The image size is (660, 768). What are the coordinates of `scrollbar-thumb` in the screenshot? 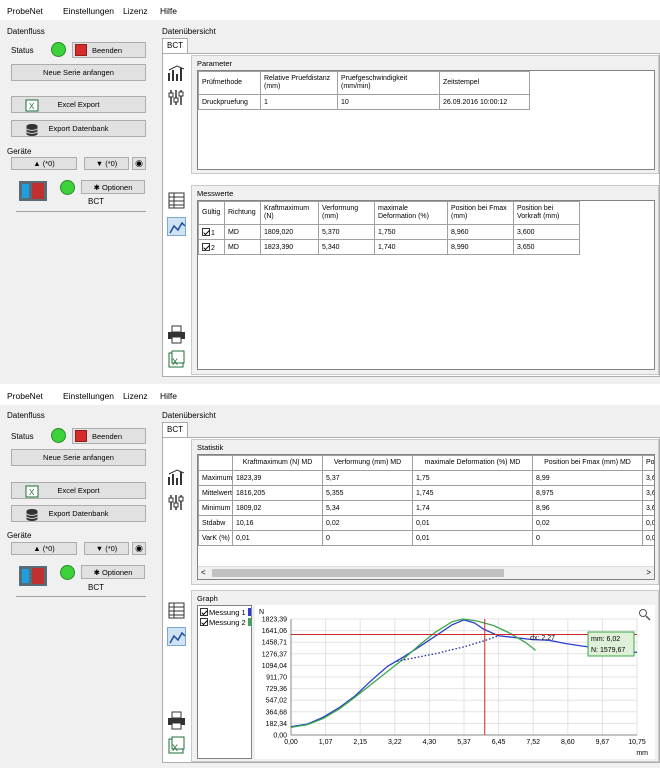 It's located at (358, 573).